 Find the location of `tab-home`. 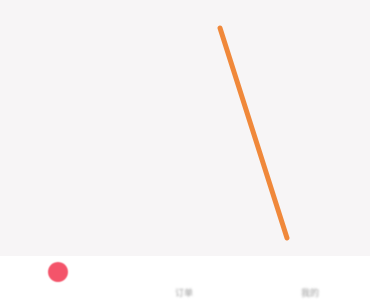

tab-home is located at coordinates (58, 280).